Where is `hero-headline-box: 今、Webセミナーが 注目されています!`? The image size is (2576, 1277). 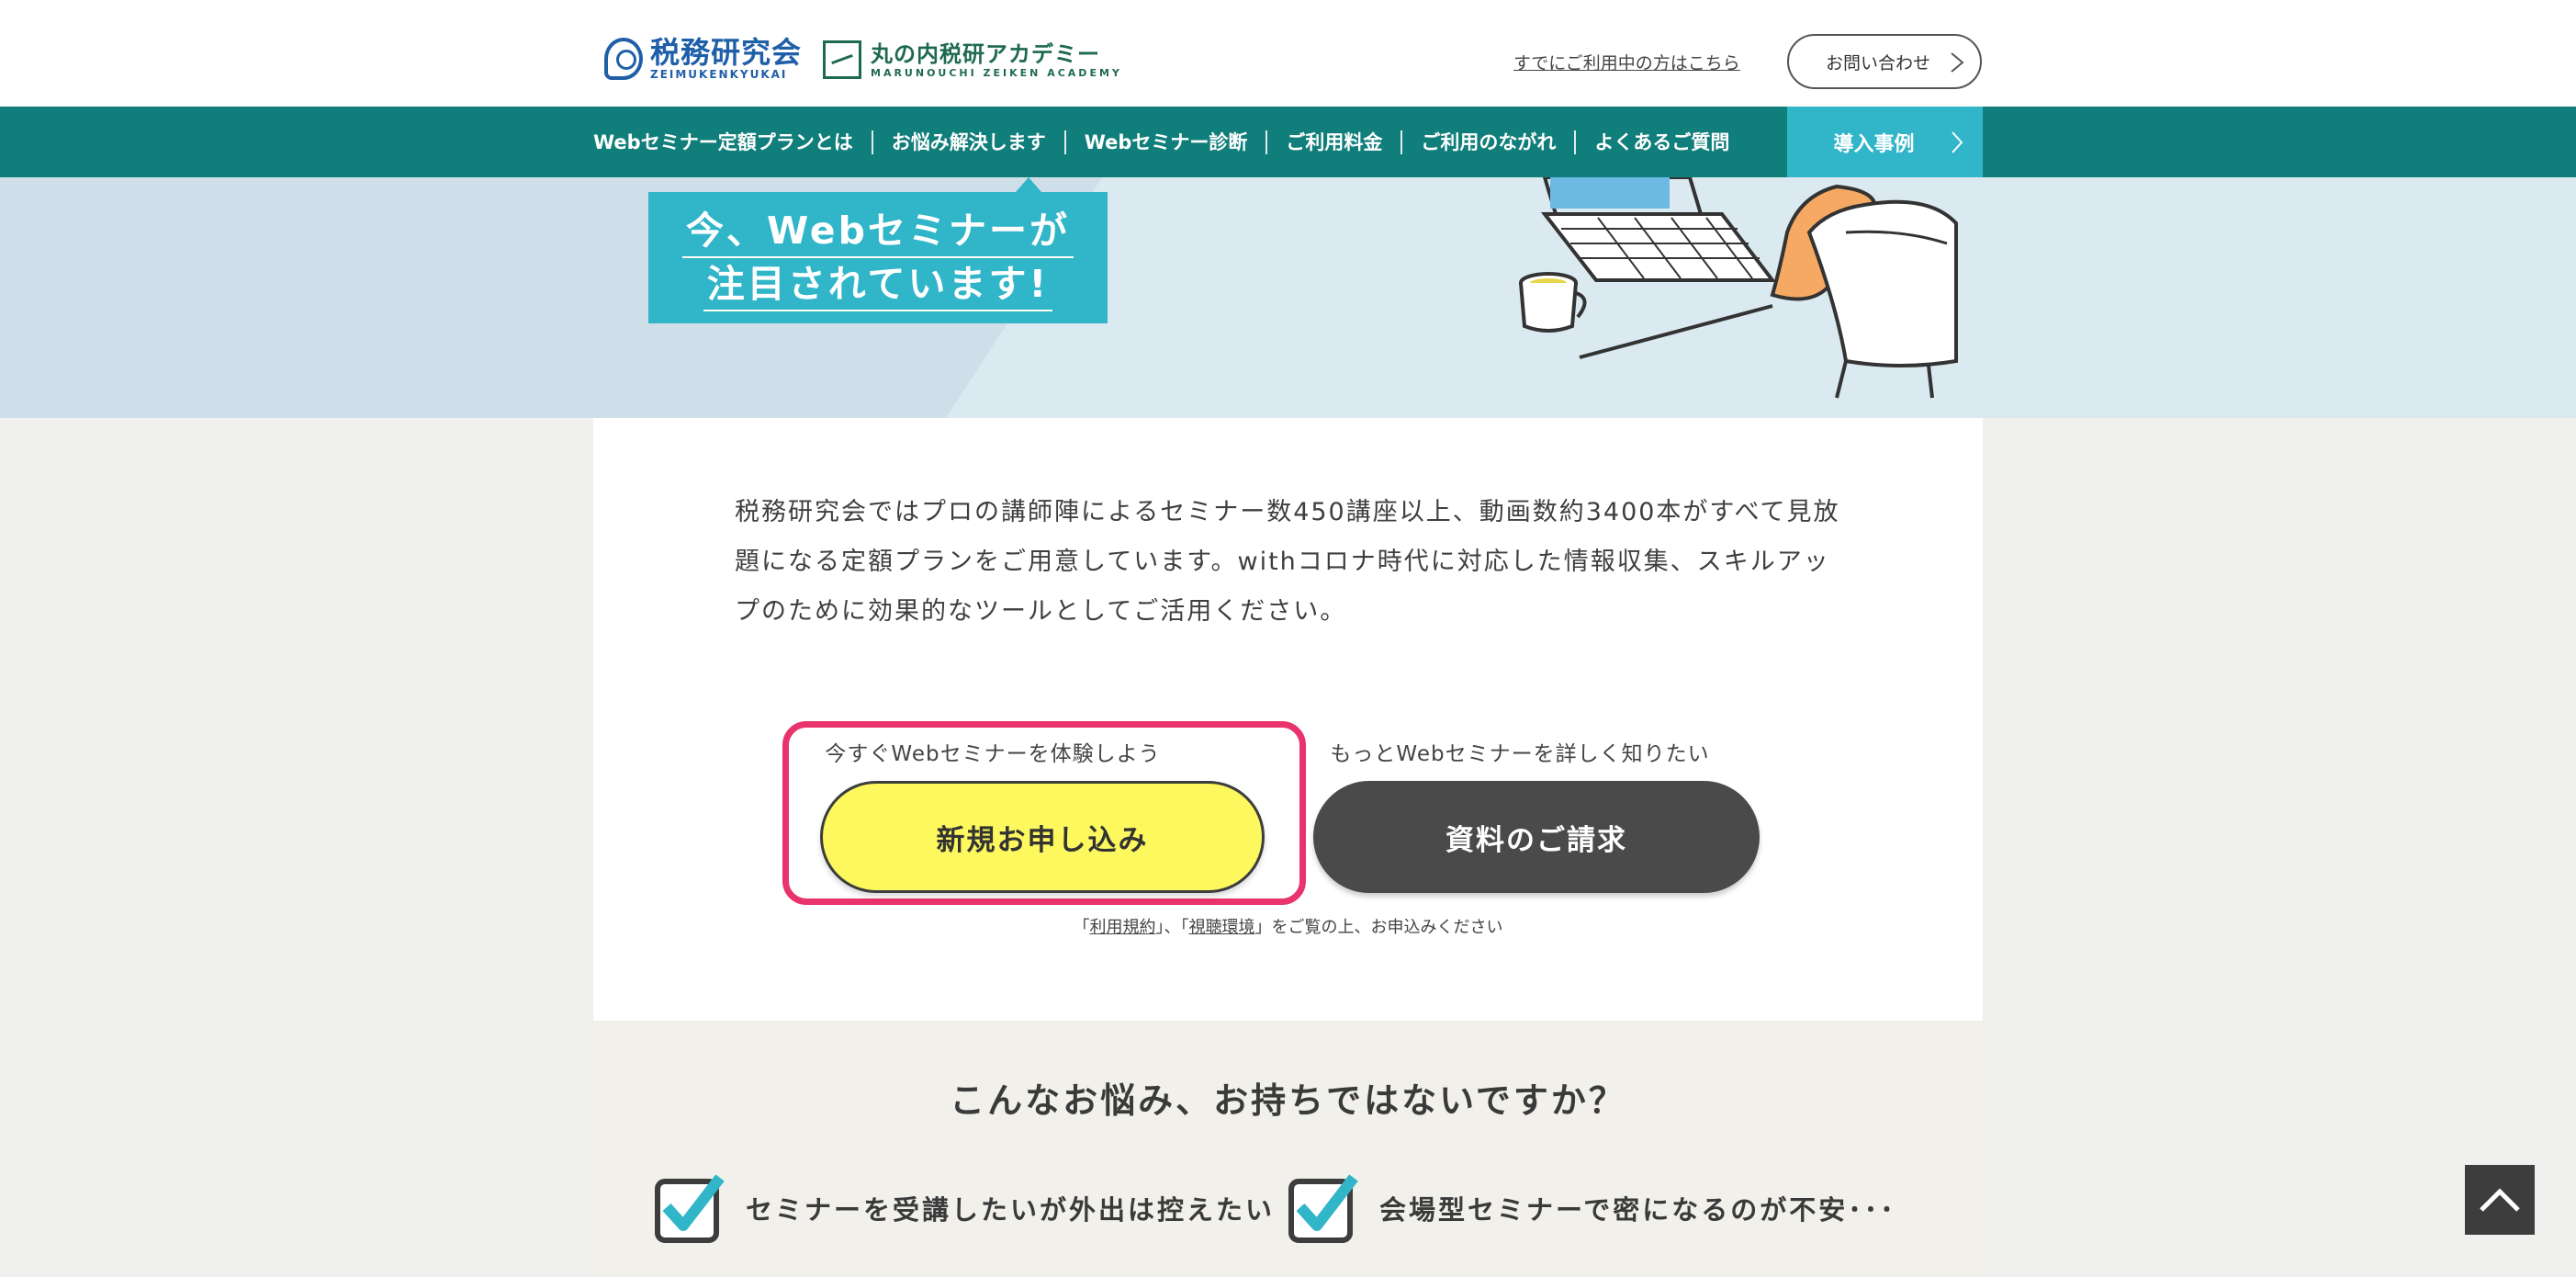 hero-headline-box: 今、Webセミナーが 注目されています! is located at coordinates (878, 257).